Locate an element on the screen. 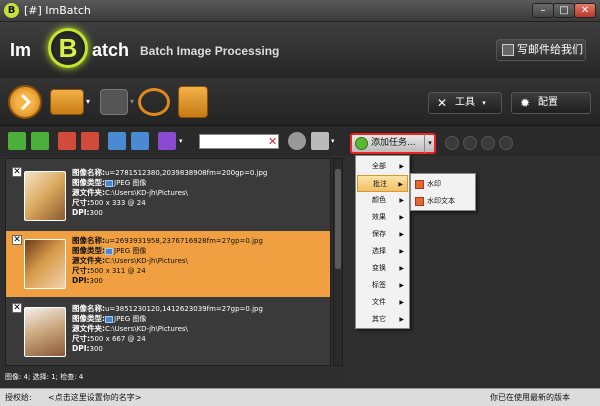  add-task-button: 添加任务... ▾ is located at coordinates (393, 143).